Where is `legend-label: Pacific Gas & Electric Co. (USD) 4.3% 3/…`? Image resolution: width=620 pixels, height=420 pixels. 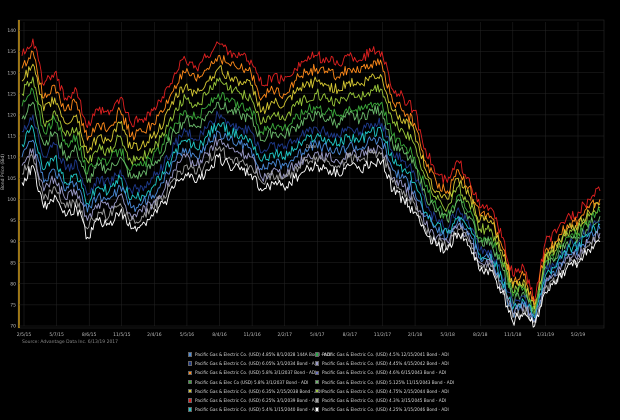 legend-label: Pacific Gas & Electric Co. (USD) 4.3% 3/… is located at coordinates (384, 400).